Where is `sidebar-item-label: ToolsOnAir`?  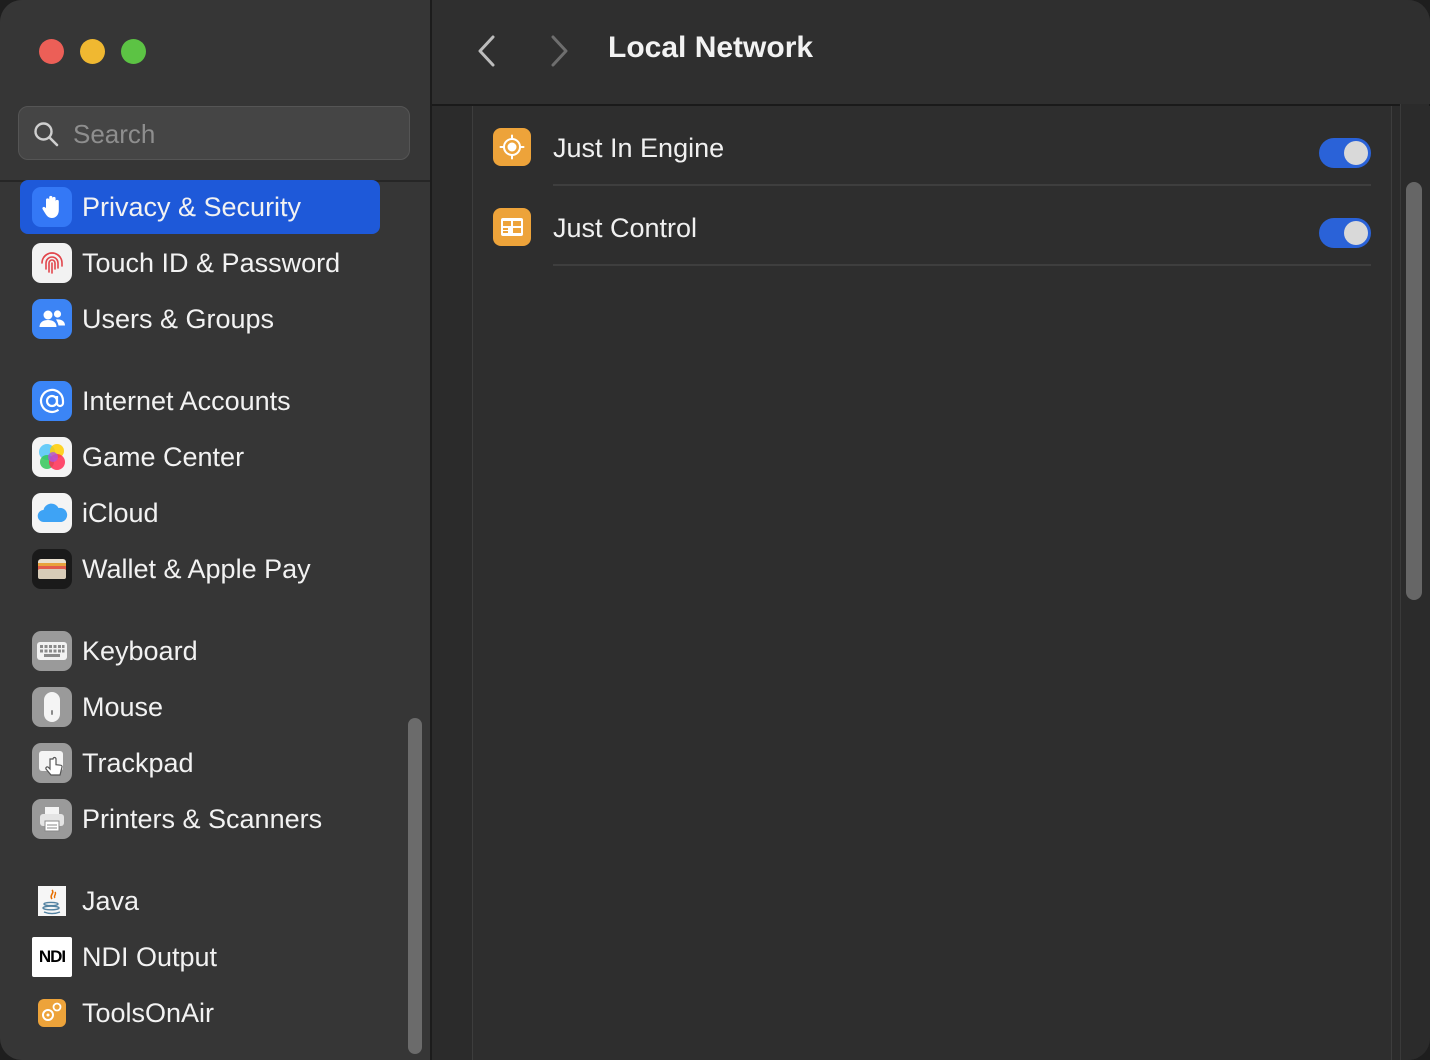
sidebar-item-label: ToolsOnAir is located at coordinates (148, 1013).